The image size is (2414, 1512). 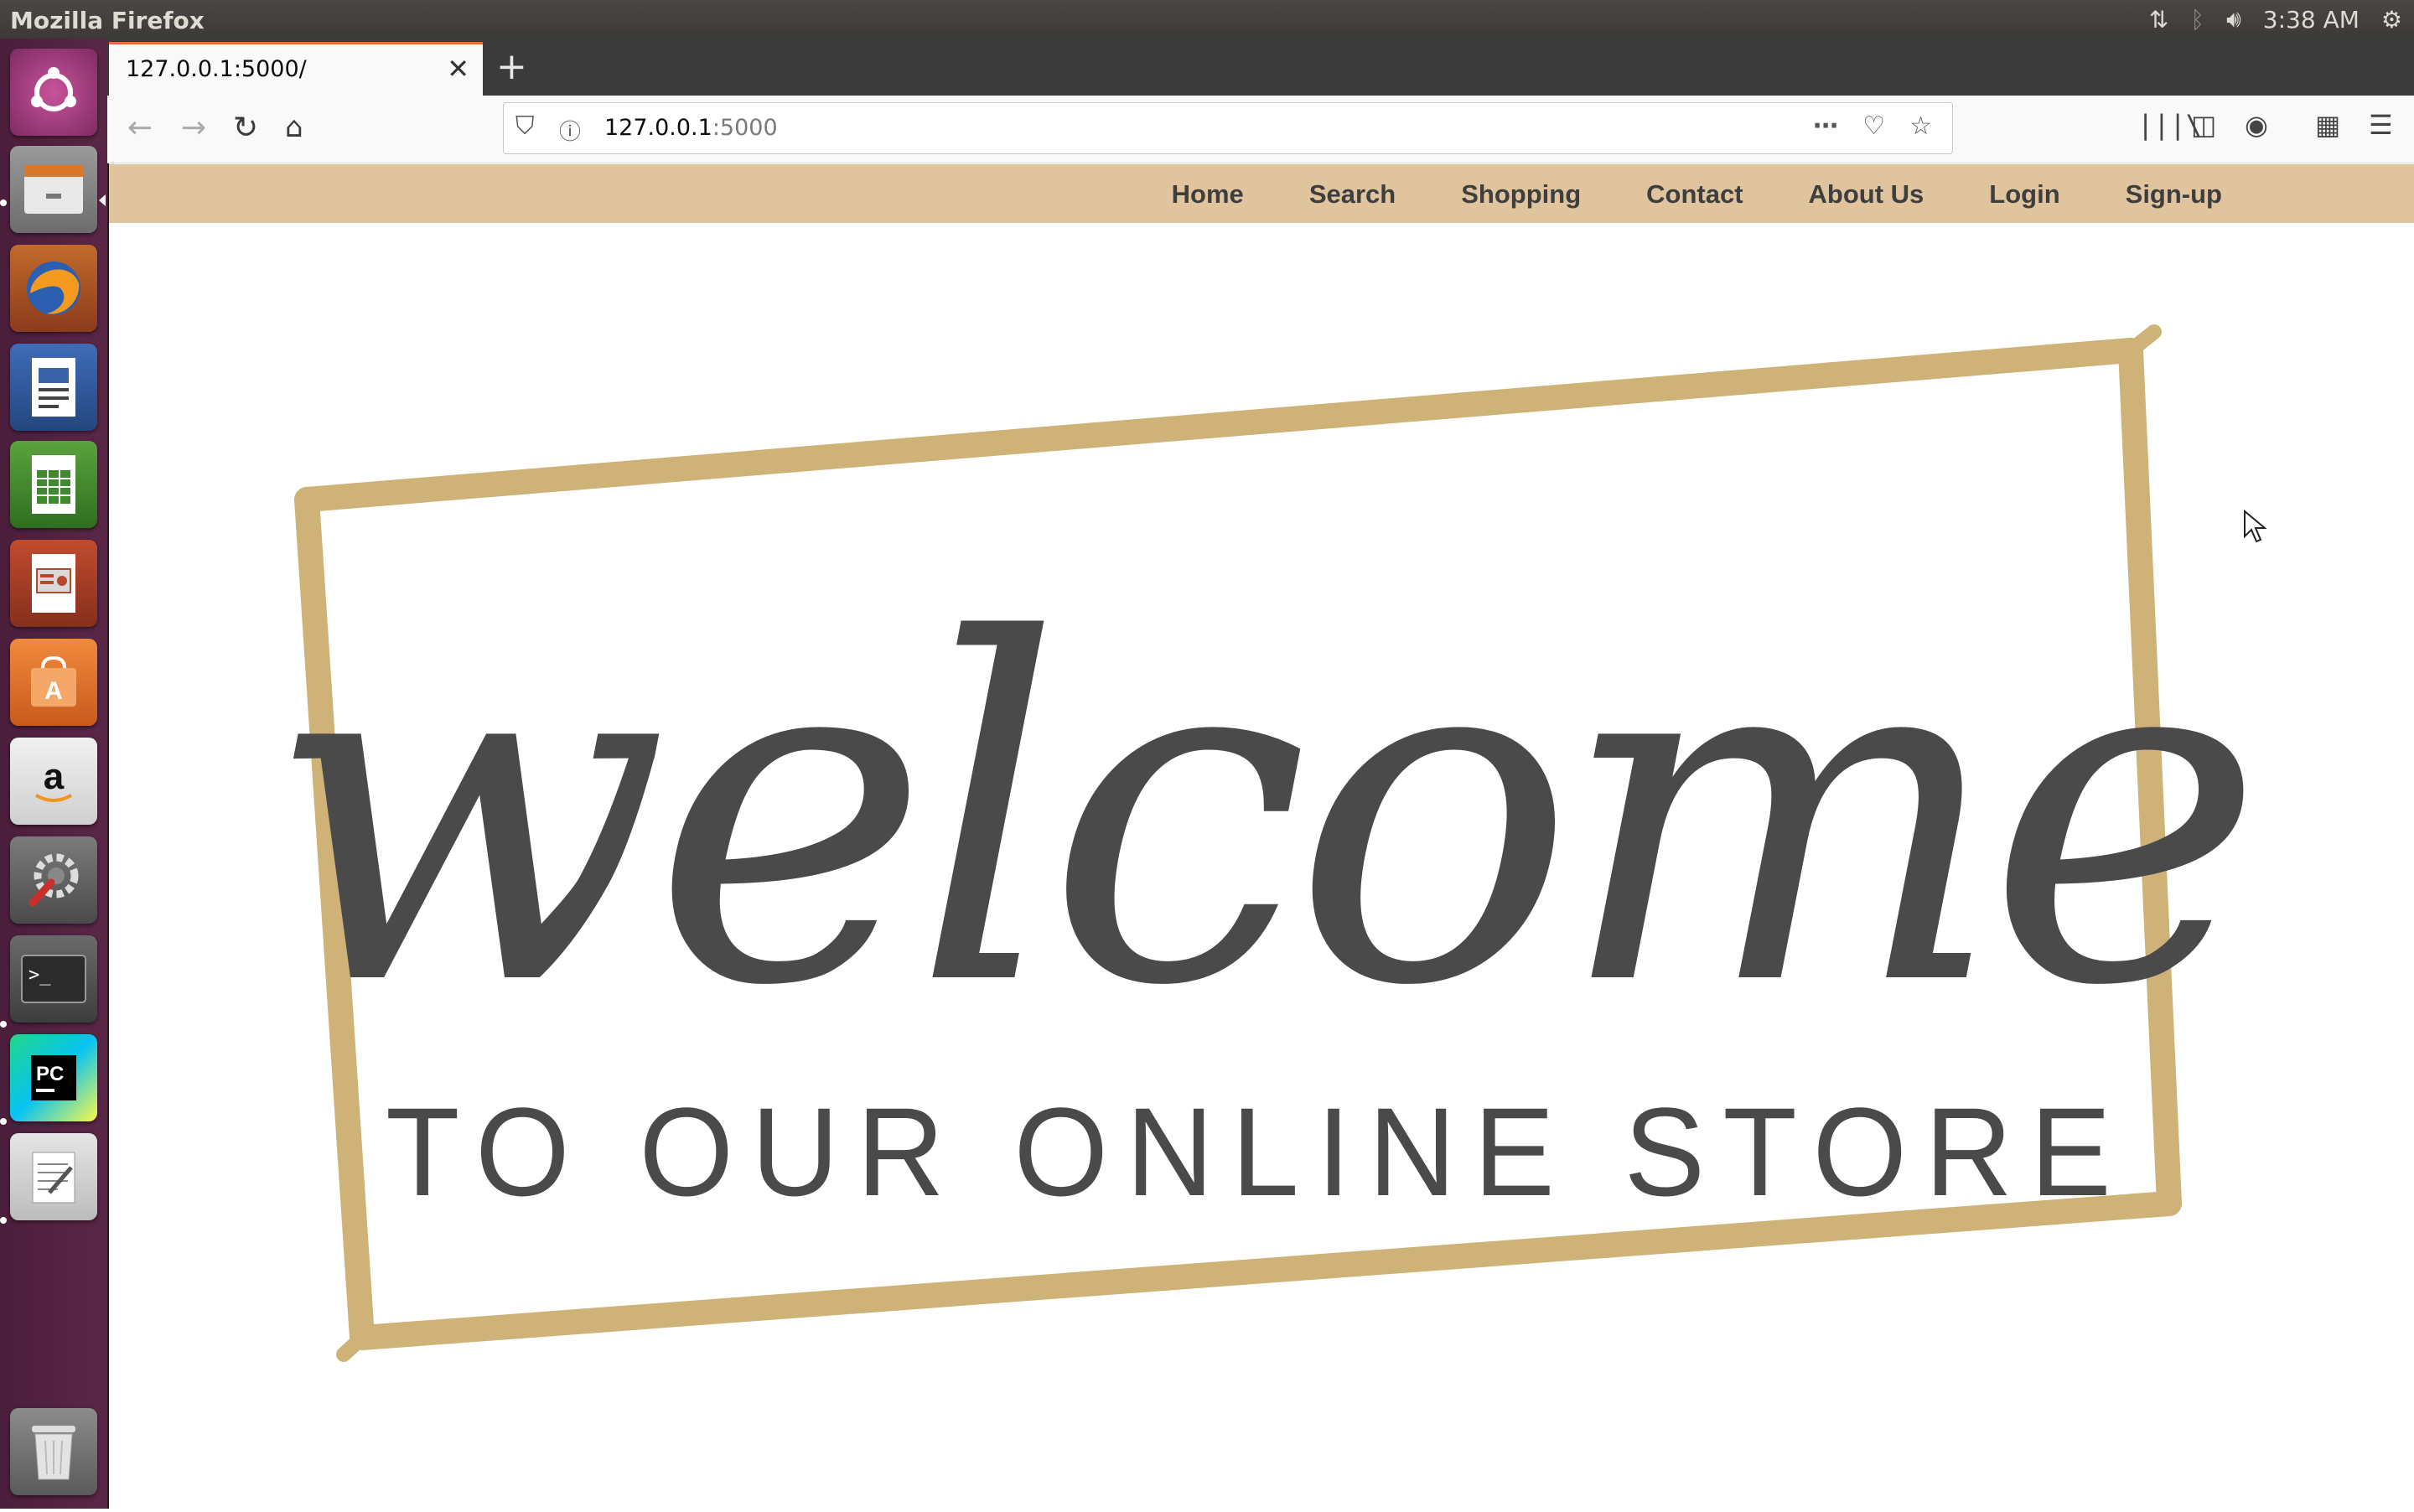 I want to click on reload-icon: ↻, so click(x=246, y=128).